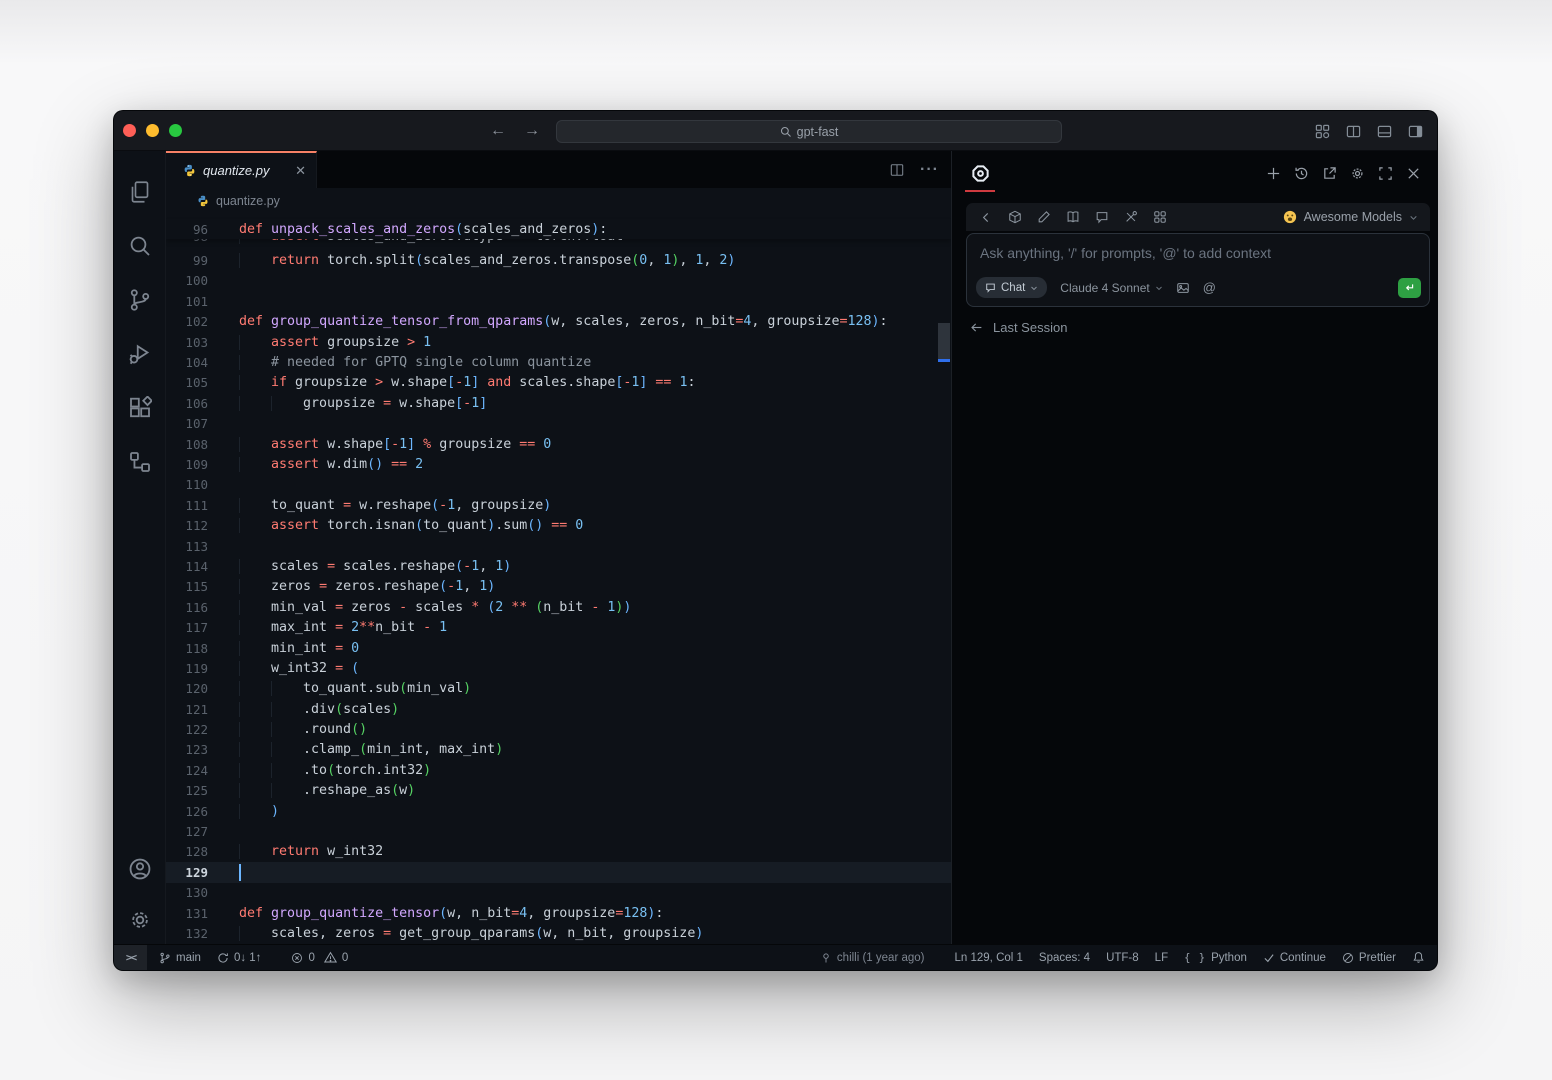 This screenshot has width=1552, height=1080. What do you see at coordinates (140, 354) in the screenshot?
I see `run-debug-icon` at bounding box center [140, 354].